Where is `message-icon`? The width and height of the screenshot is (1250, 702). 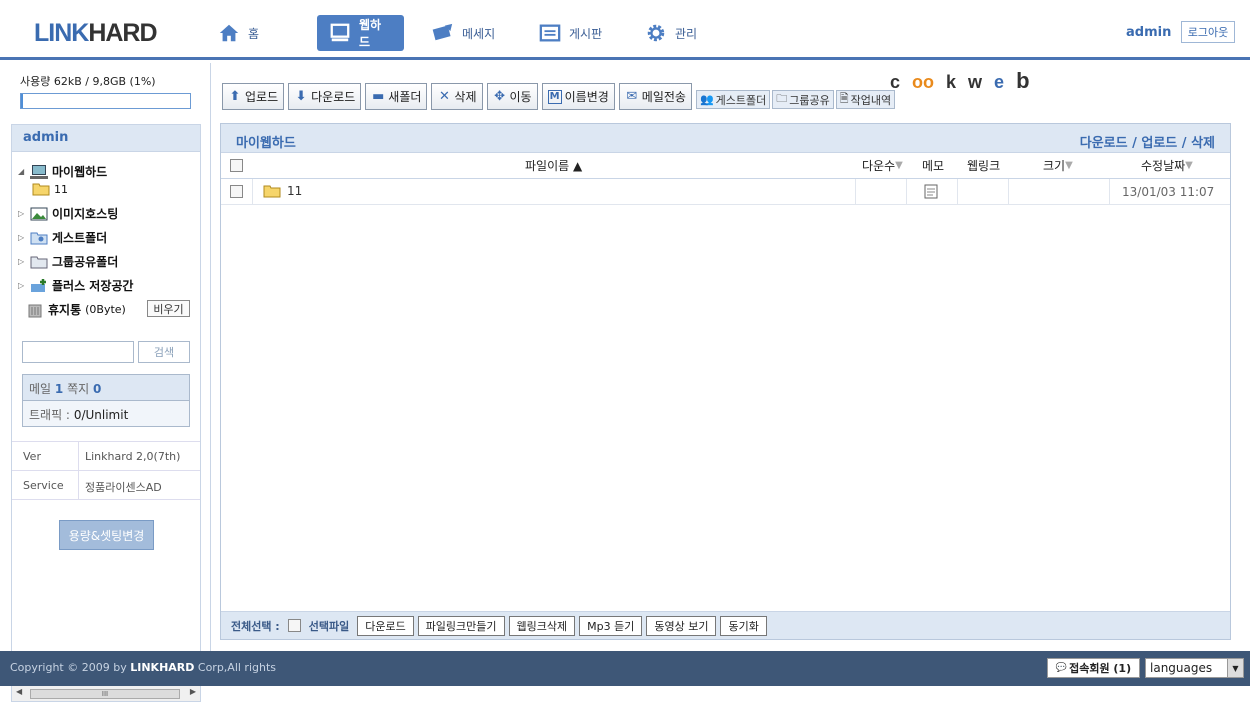
message-icon is located at coordinates (442, 32).